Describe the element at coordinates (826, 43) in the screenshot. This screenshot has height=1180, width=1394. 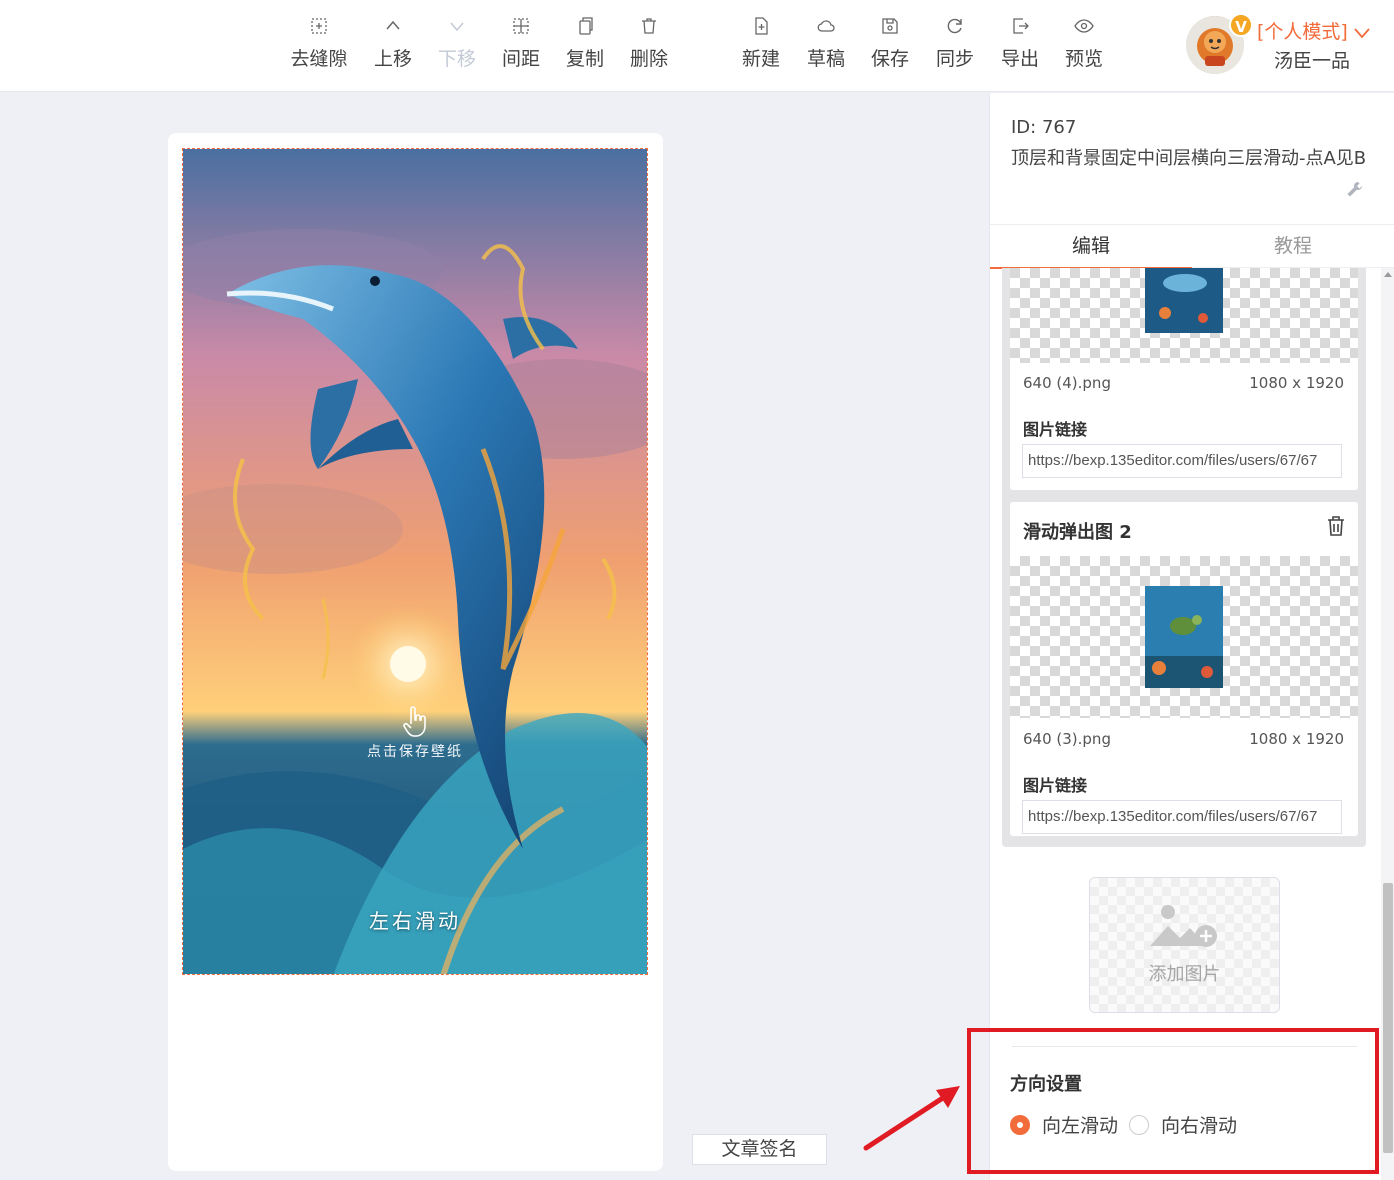
I see `draft-button: 草稿` at that location.